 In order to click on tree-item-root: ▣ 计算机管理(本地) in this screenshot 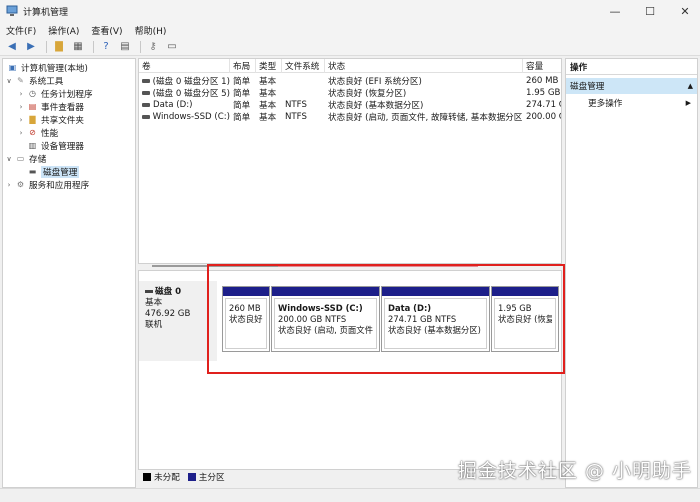, I will do `click(46, 67)`.